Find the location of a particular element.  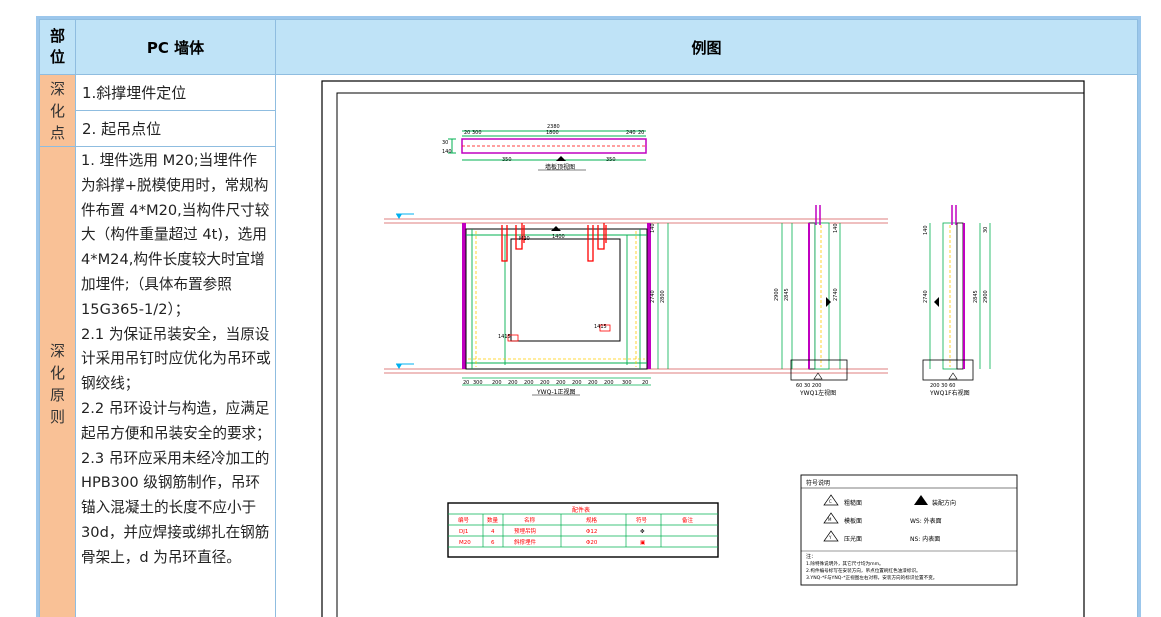

front-view-tag-a: 1415 is located at coordinates (504, 337).